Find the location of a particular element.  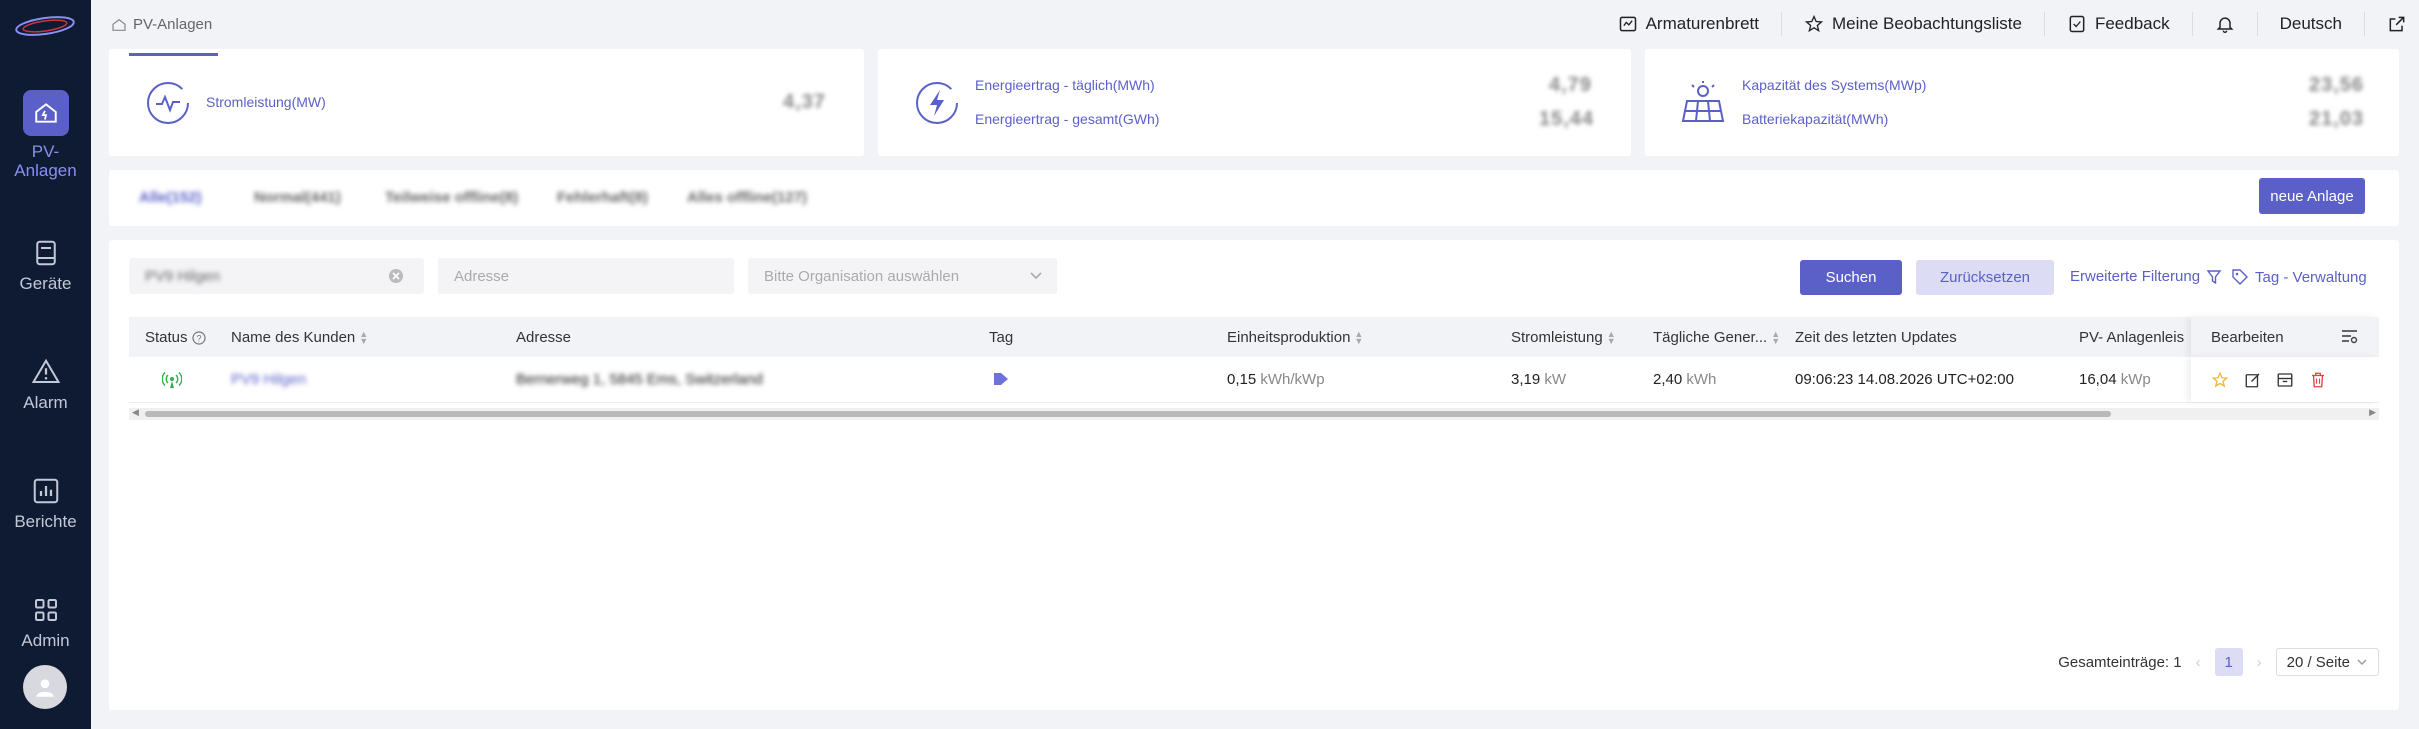

sidebar-item-label: Admin is located at coordinates (45, 640).